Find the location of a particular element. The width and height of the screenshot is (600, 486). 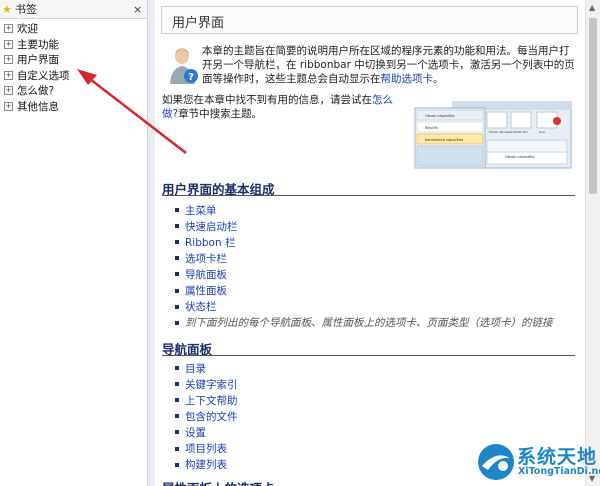

tree-item-features: + 主要功能 is located at coordinates (73, 45).